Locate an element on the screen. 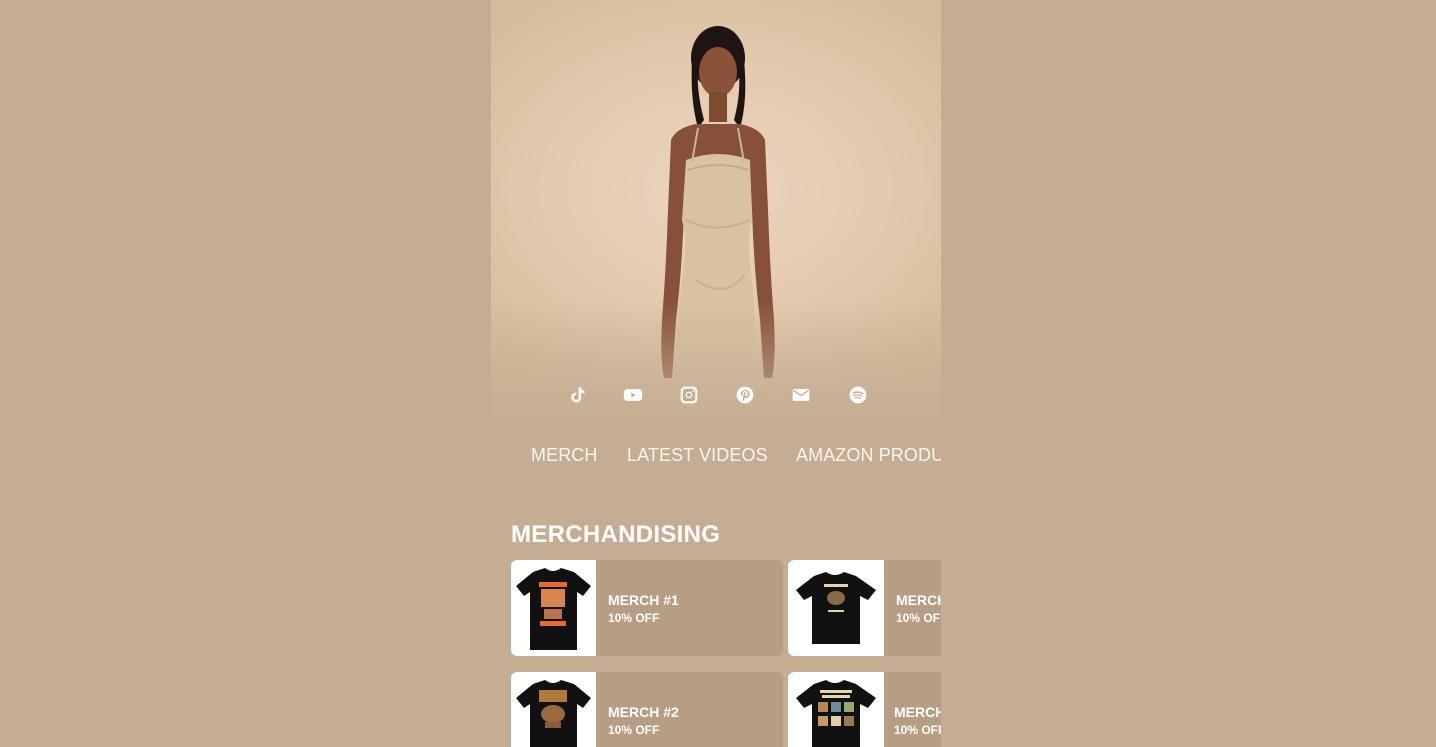 The image size is (1436, 747). spotify-icon is located at coordinates (858, 395).